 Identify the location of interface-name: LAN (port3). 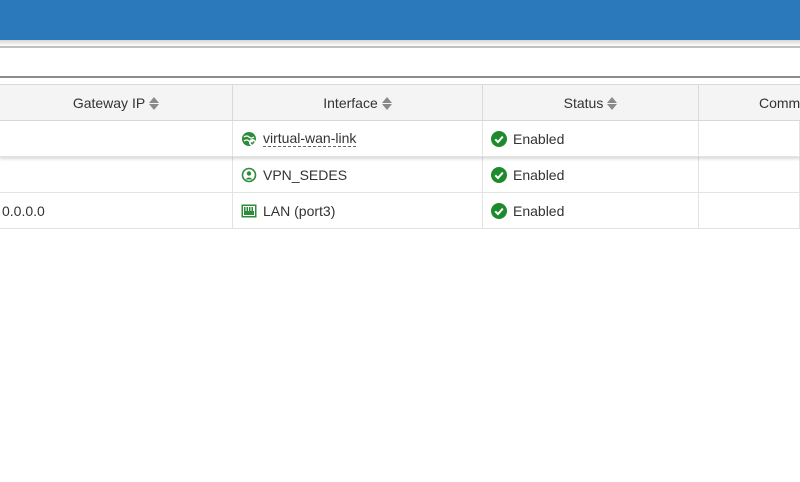
(299, 210).